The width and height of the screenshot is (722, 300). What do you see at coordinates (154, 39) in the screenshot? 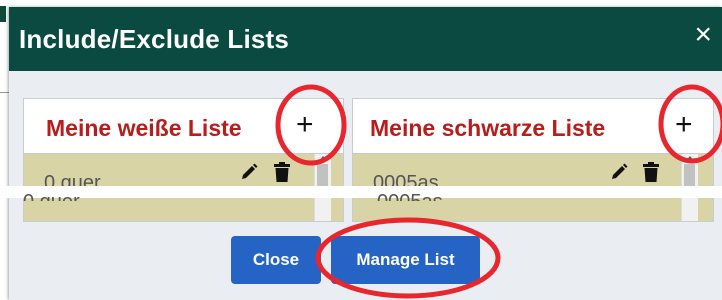
I see `dialog-title: Include/Exclude Lists` at bounding box center [154, 39].